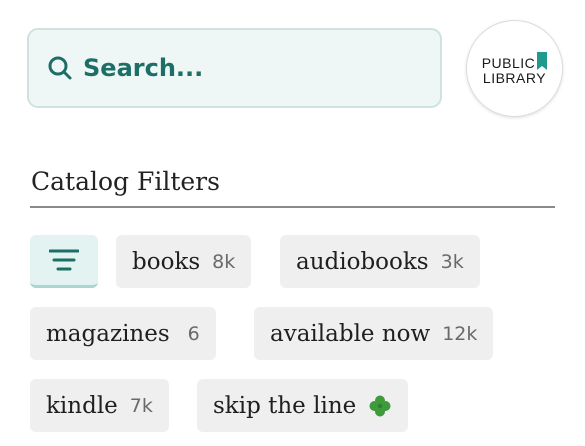 The image size is (585, 446). Describe the element at coordinates (362, 261) in the screenshot. I see `chip-label: audiobooks` at that location.